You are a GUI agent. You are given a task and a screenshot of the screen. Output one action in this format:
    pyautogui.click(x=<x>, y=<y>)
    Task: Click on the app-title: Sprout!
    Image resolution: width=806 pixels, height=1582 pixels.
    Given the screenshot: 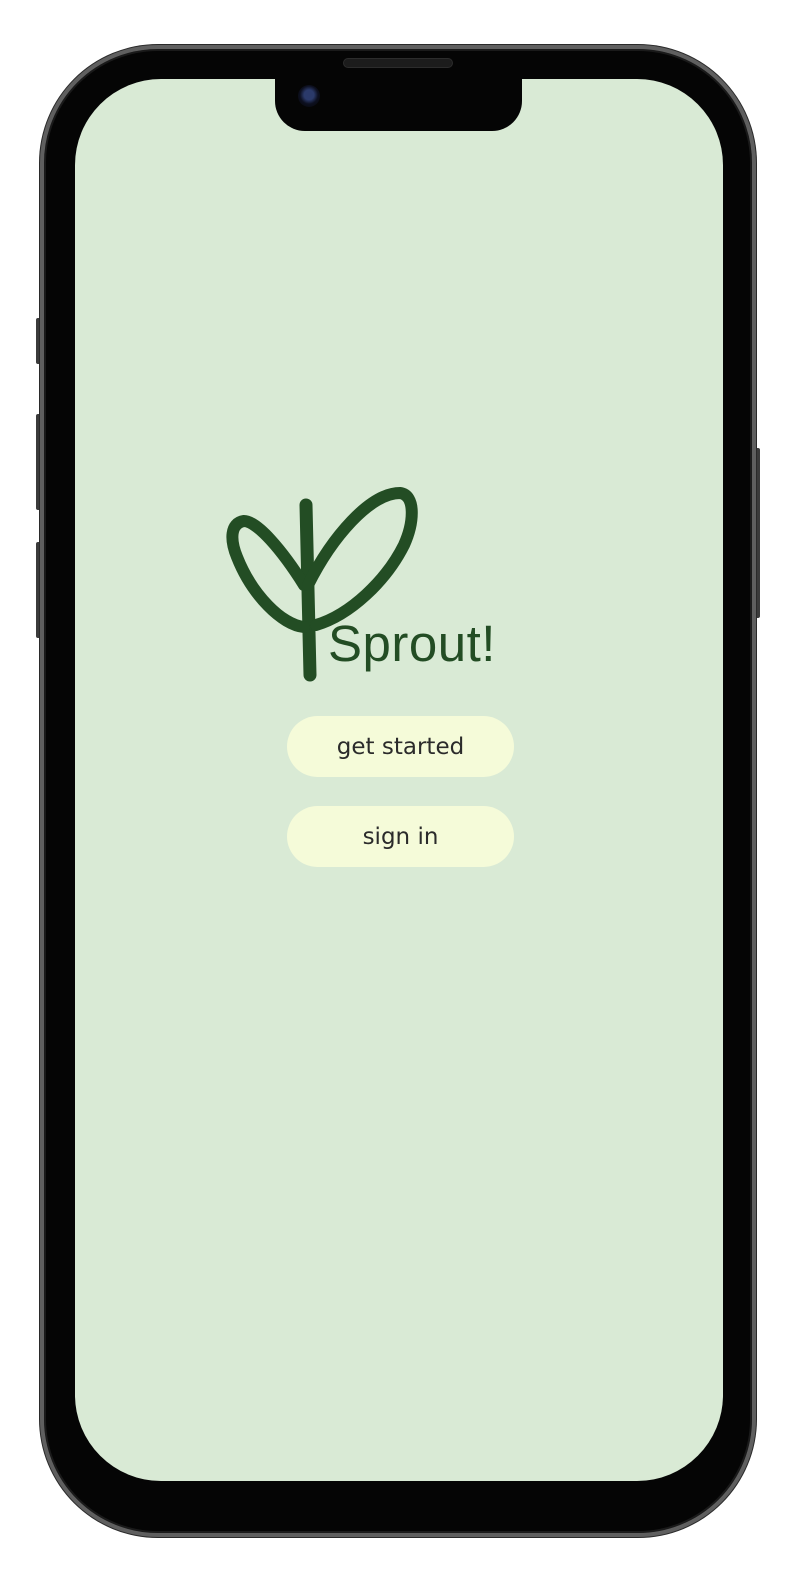 What is the action you would take?
    pyautogui.click(x=412, y=643)
    